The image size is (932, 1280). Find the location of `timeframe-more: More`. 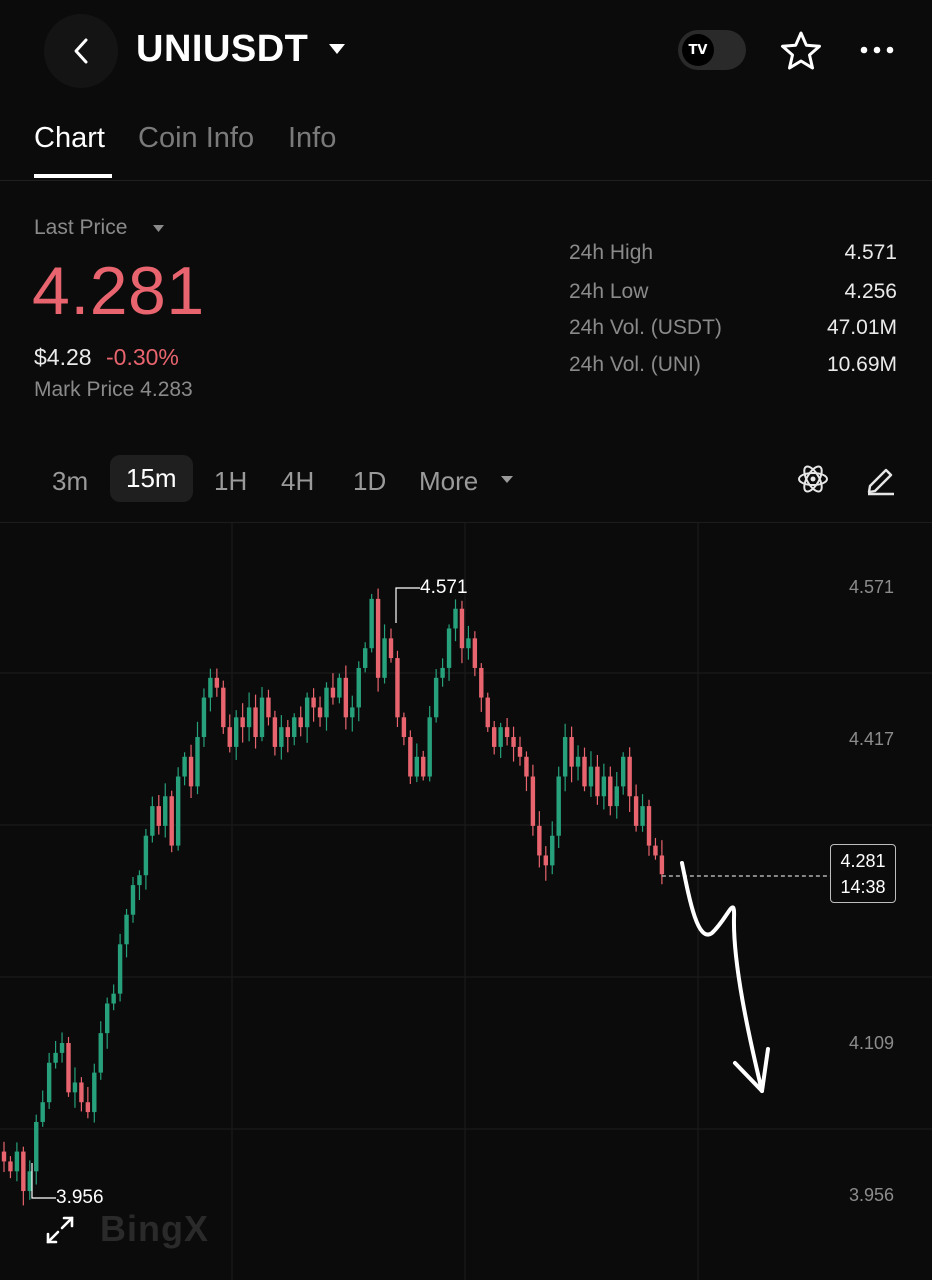

timeframe-more: More is located at coordinates (448, 481).